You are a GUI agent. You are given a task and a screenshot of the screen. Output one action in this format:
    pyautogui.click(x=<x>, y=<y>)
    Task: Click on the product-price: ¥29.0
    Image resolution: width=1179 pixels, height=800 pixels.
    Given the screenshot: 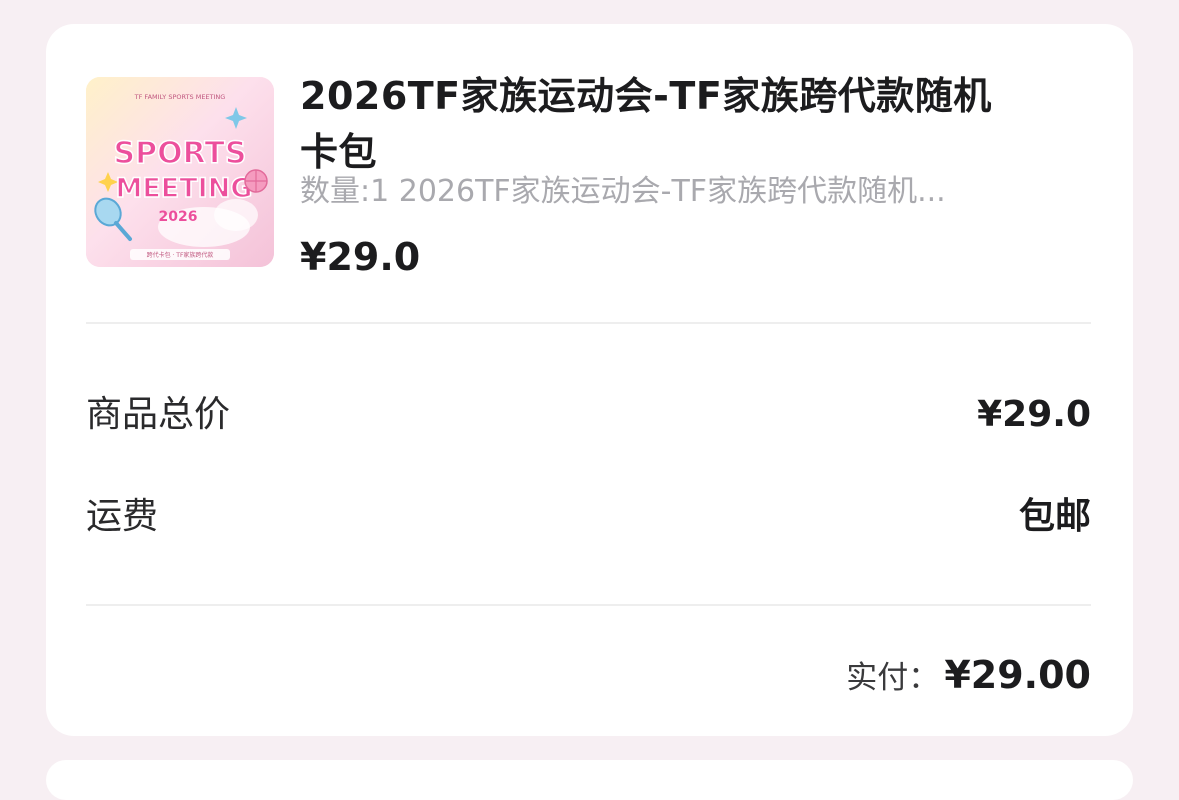 What is the action you would take?
    pyautogui.click(x=360, y=257)
    